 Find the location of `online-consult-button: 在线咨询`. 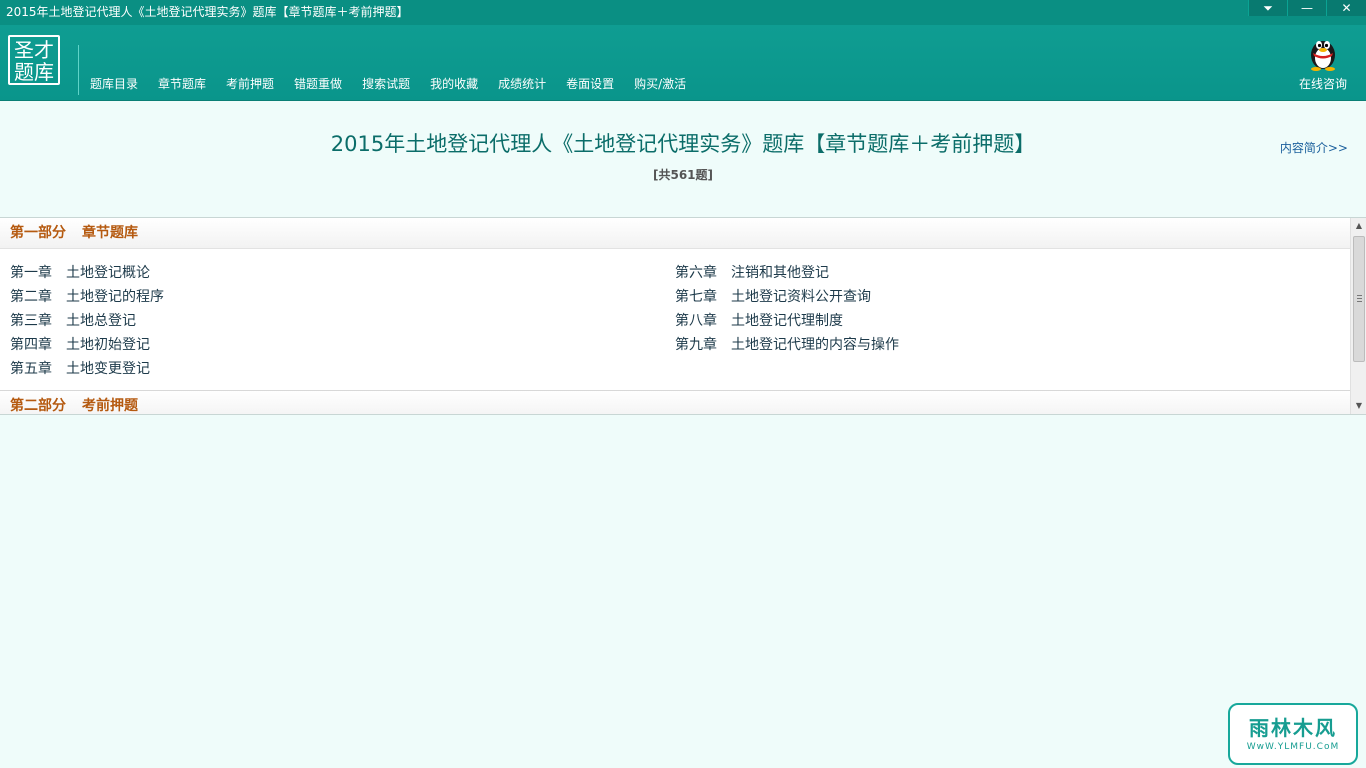

online-consult-button: 在线咨询 is located at coordinates (1323, 62).